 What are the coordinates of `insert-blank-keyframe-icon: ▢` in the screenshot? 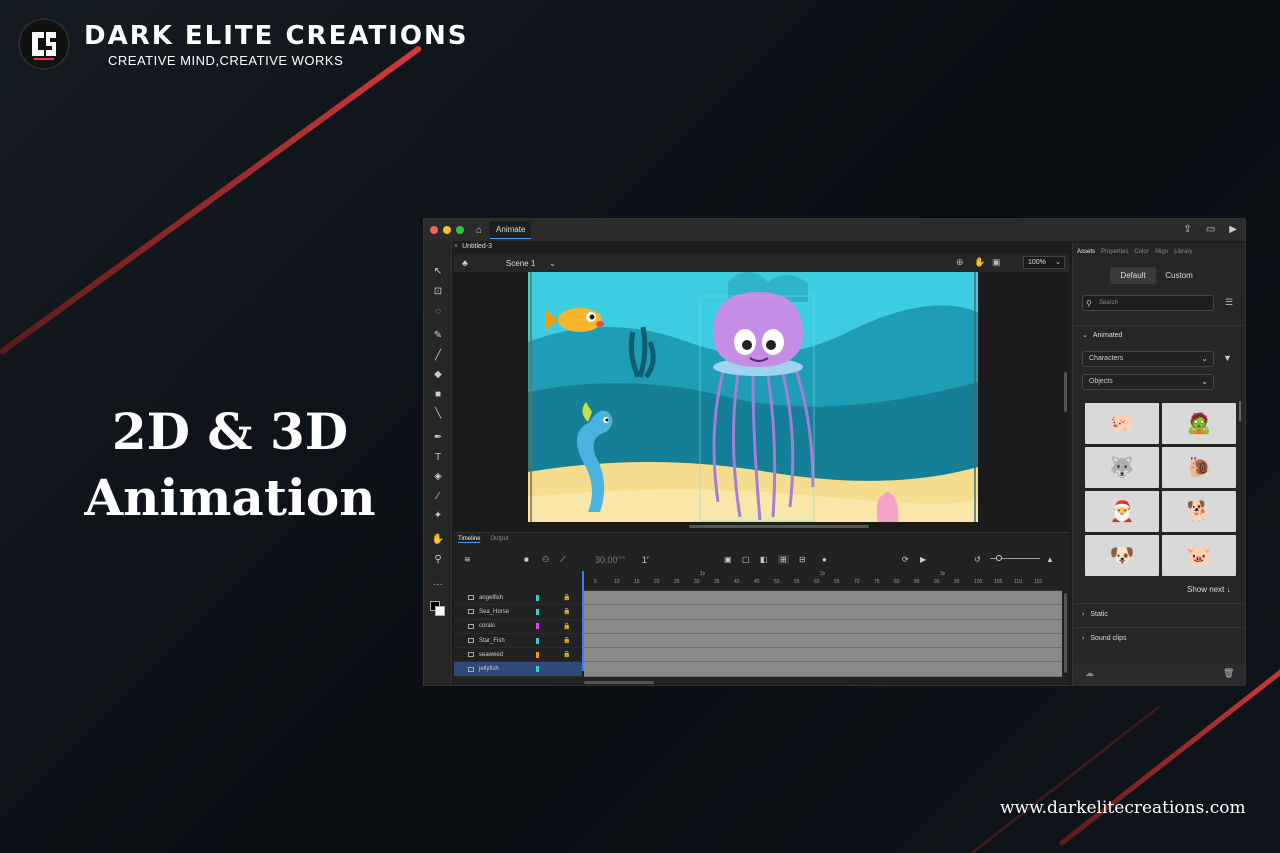 It's located at (746, 559).